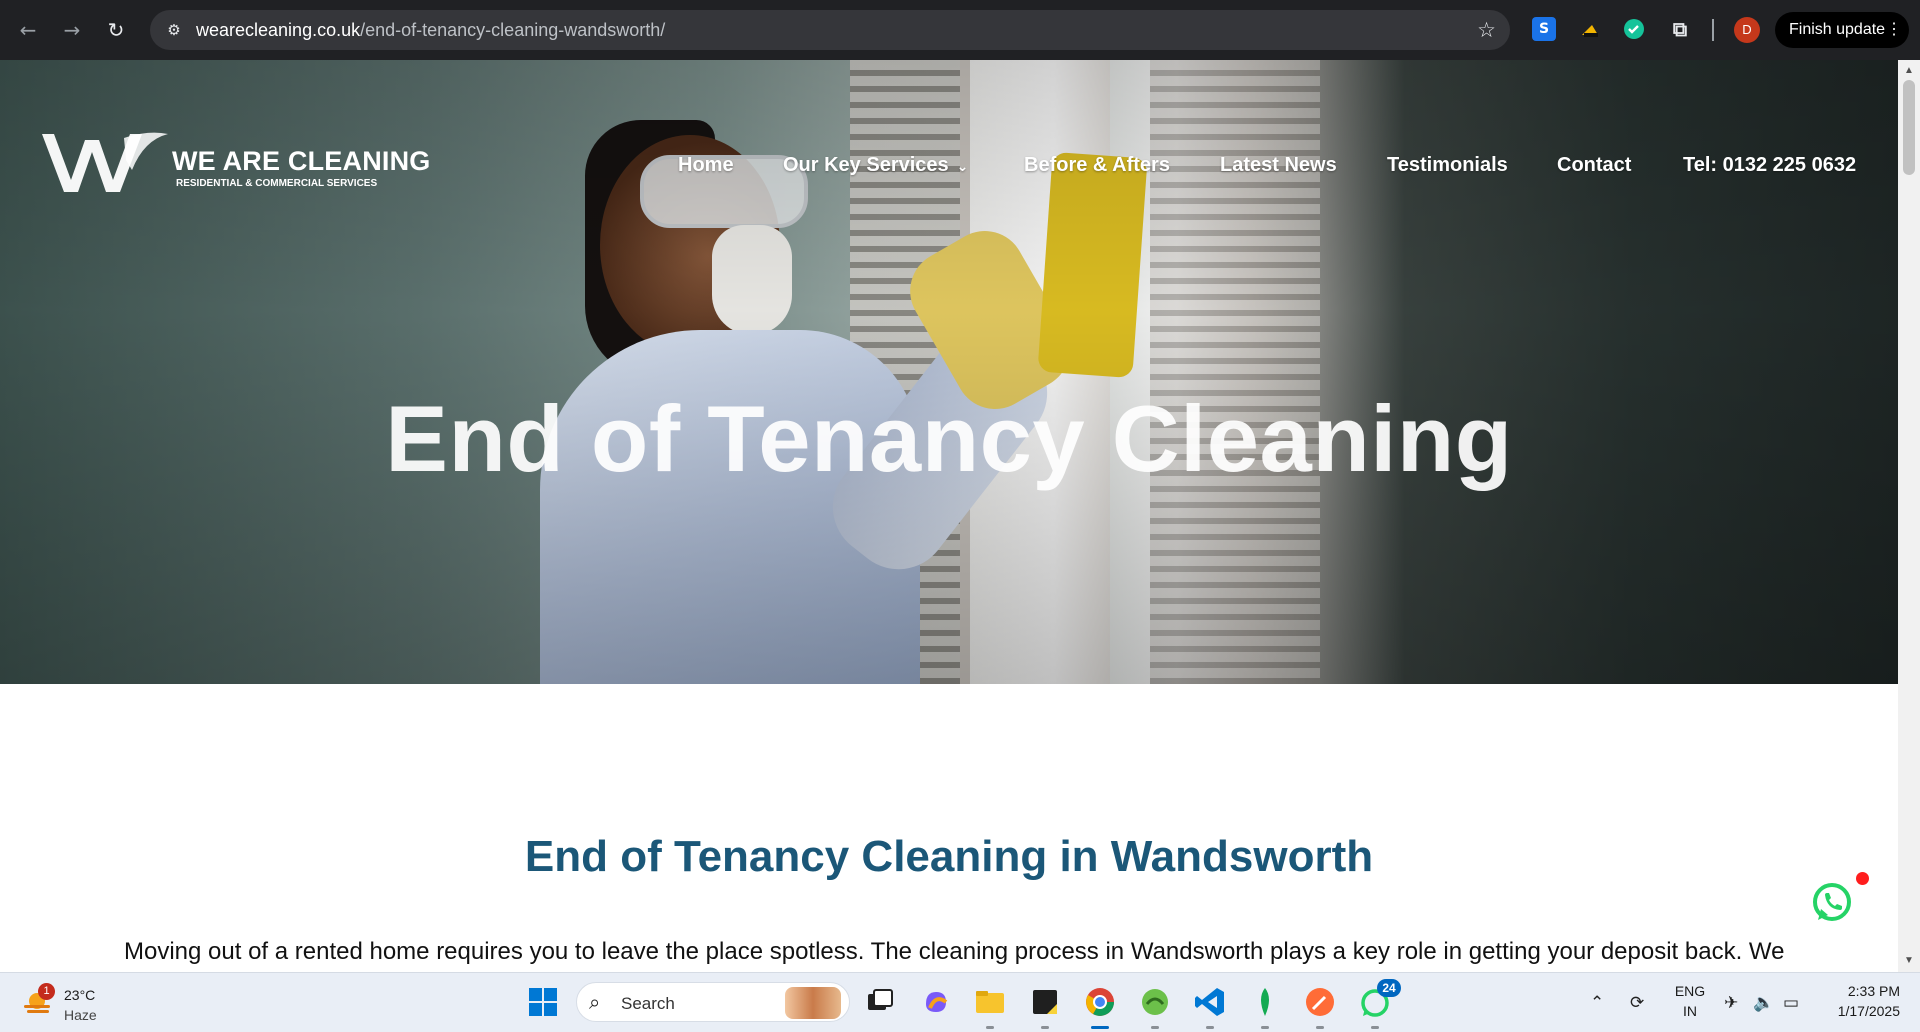  I want to click on vscode-icon, so click(1210, 1002).